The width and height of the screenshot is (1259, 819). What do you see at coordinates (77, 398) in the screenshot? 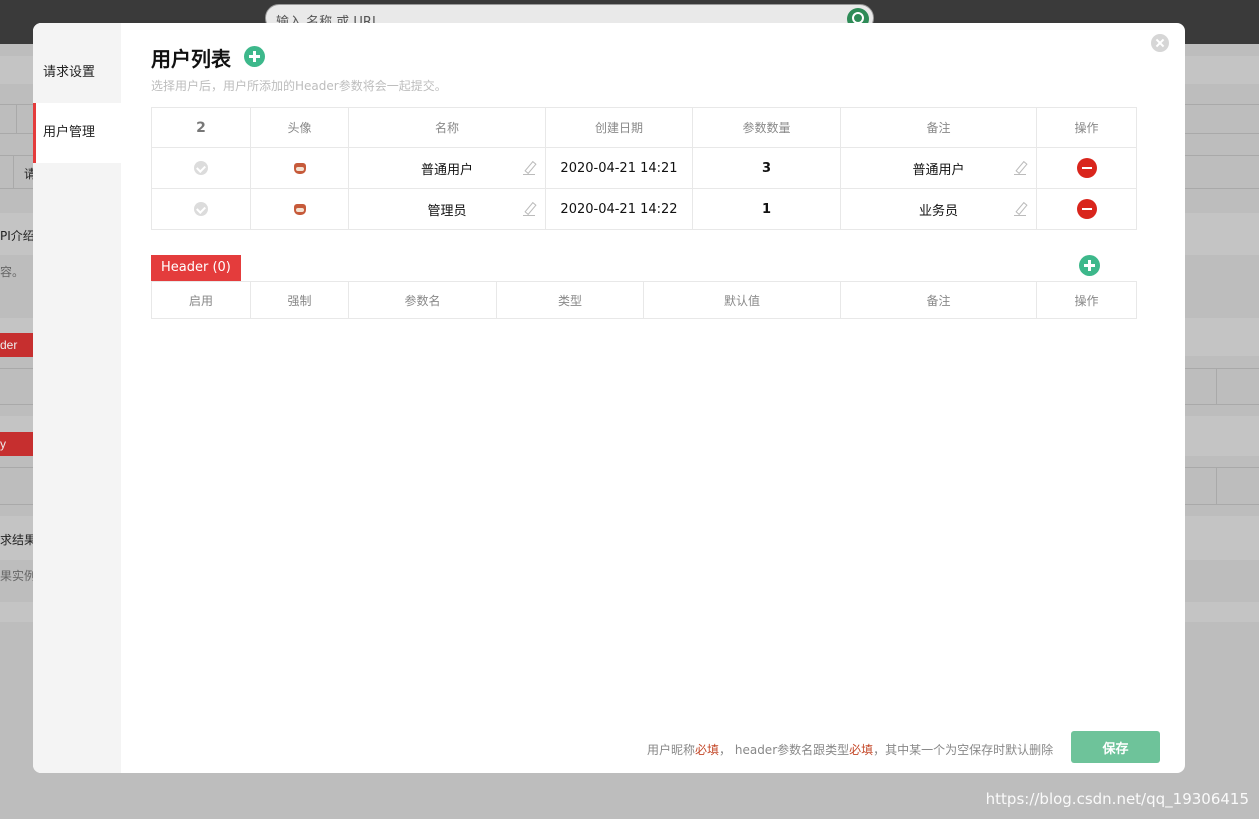
I see `modal-sidebar: 请求设置 用户管理` at bounding box center [77, 398].